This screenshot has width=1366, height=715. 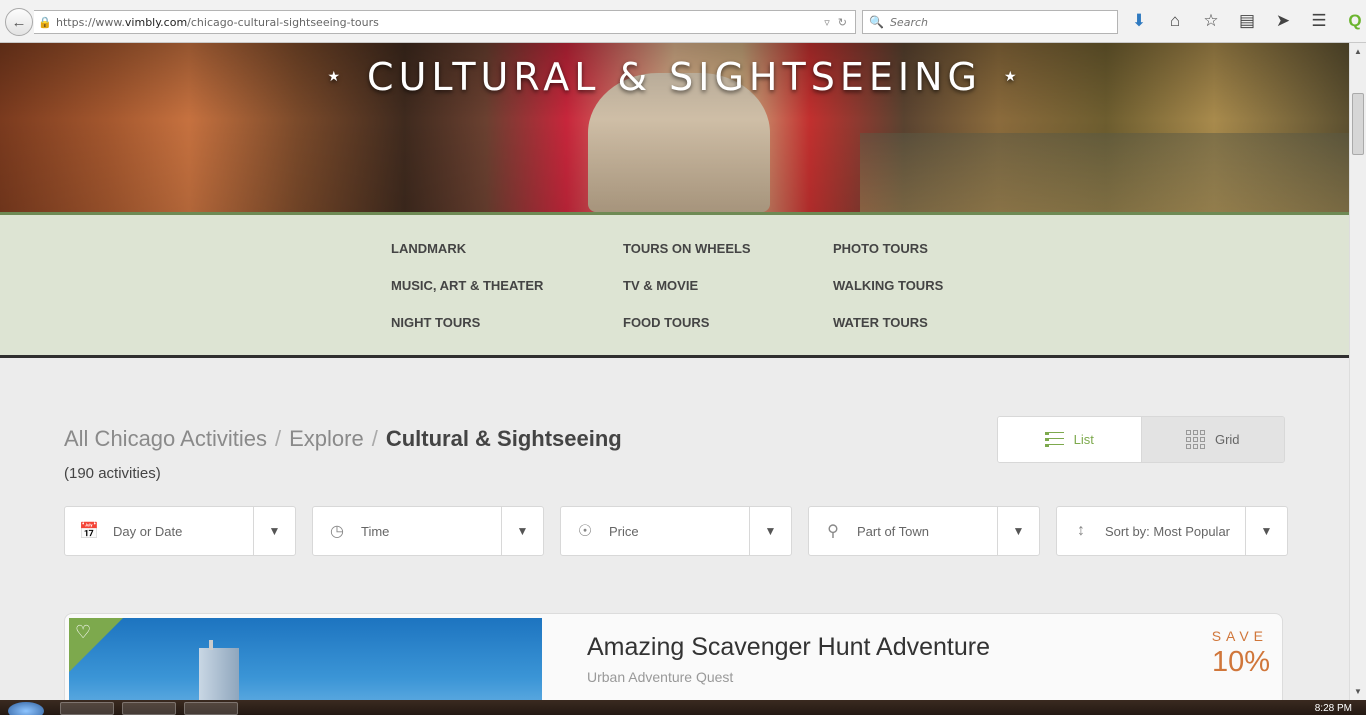 What do you see at coordinates (1357, 371) in the screenshot?
I see `scrollbar: ▲ ▼` at bounding box center [1357, 371].